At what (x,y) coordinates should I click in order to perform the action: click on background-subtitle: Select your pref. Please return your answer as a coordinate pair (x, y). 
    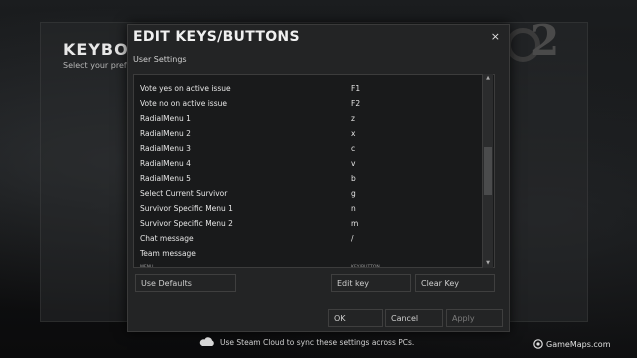
    Looking at the image, I should click on (95, 65).